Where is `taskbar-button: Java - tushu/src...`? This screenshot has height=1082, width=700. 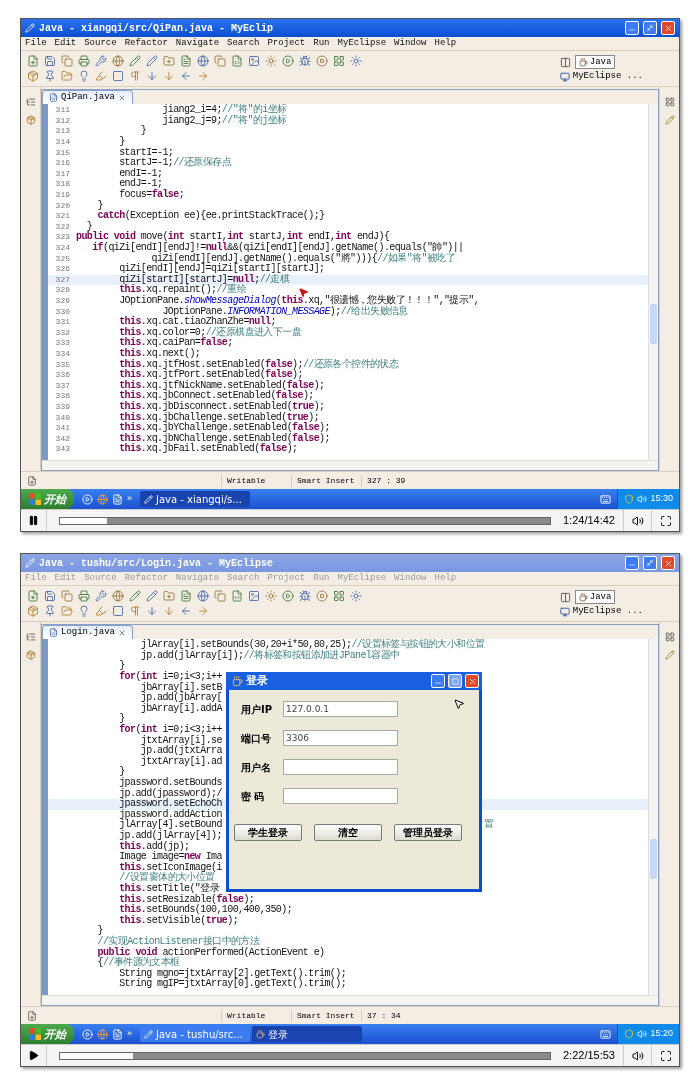 taskbar-button: Java - tushu/src... is located at coordinates (195, 1034).